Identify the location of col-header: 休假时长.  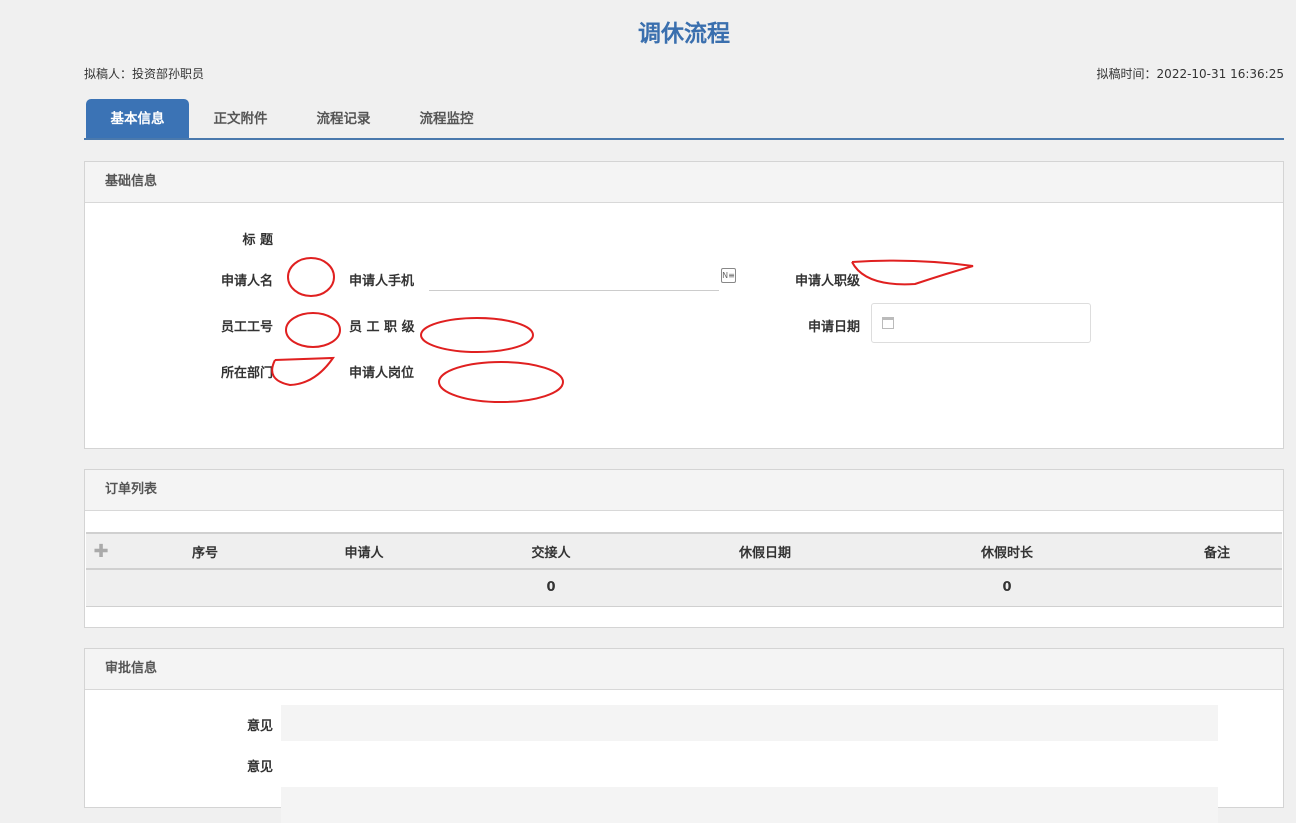
(1007, 551).